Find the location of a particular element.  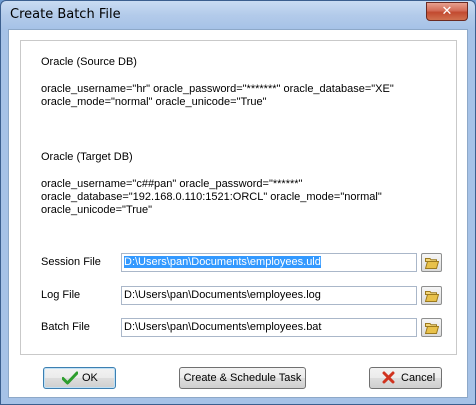

close-button: ✕ is located at coordinates (447, 11).